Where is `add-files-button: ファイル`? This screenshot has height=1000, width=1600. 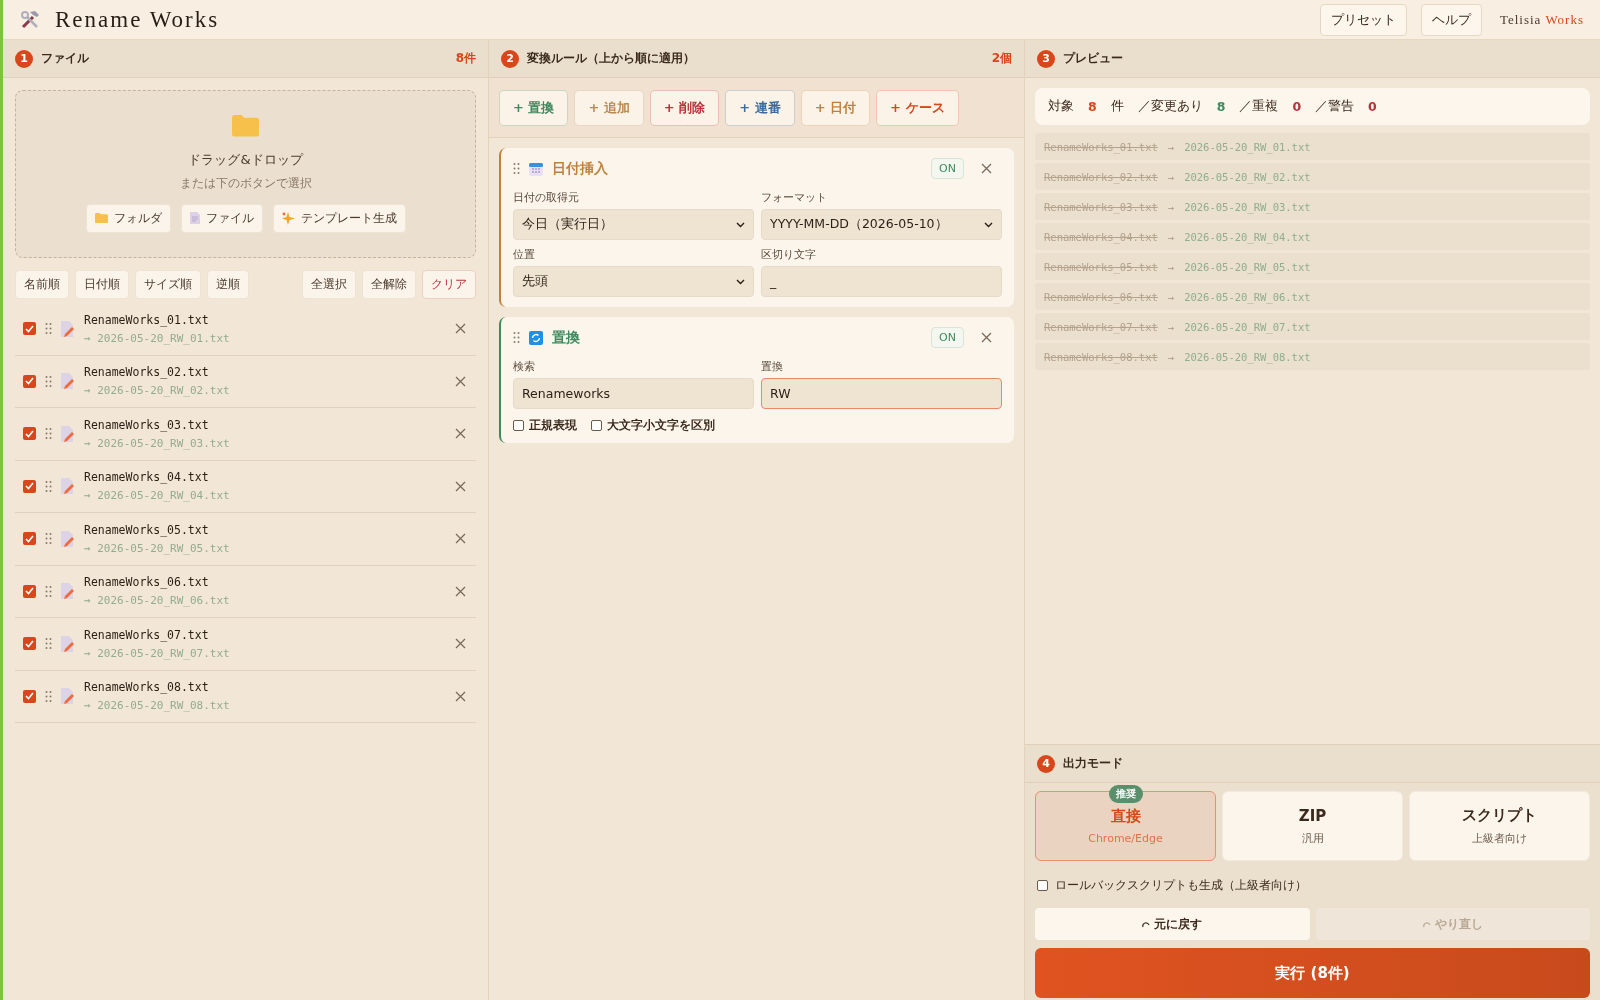 add-files-button: ファイル is located at coordinates (221, 218).